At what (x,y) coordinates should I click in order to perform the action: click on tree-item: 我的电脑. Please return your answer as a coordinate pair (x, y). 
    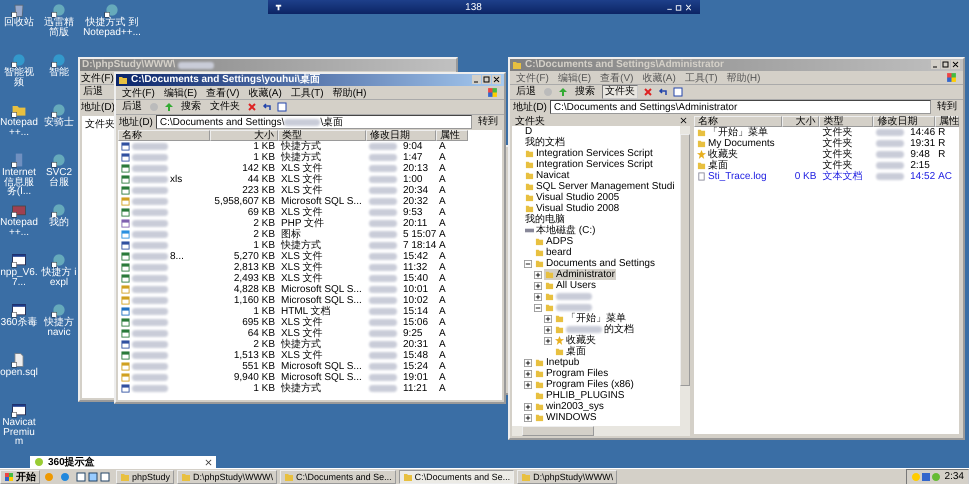
    Looking at the image, I should click on (545, 219).